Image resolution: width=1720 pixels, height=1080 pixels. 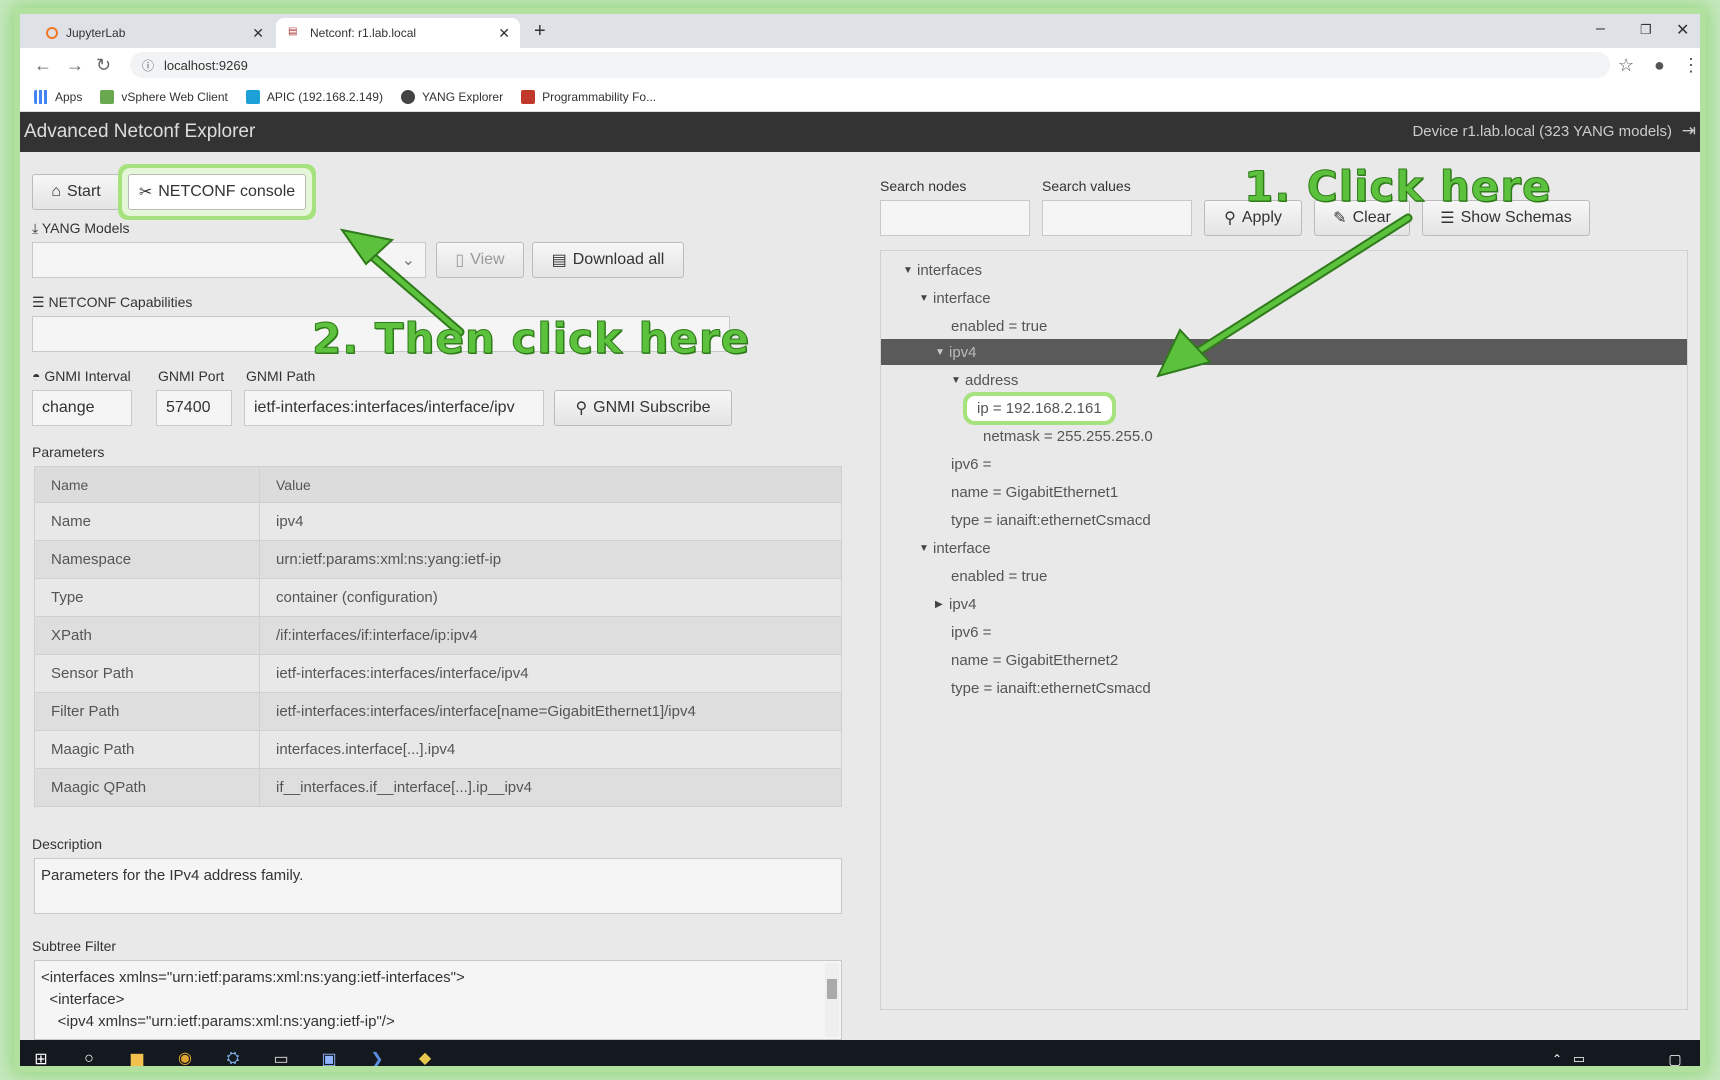 What do you see at coordinates (164, 96) in the screenshot?
I see `bookmark-vsphere: vSphere Web Client` at bounding box center [164, 96].